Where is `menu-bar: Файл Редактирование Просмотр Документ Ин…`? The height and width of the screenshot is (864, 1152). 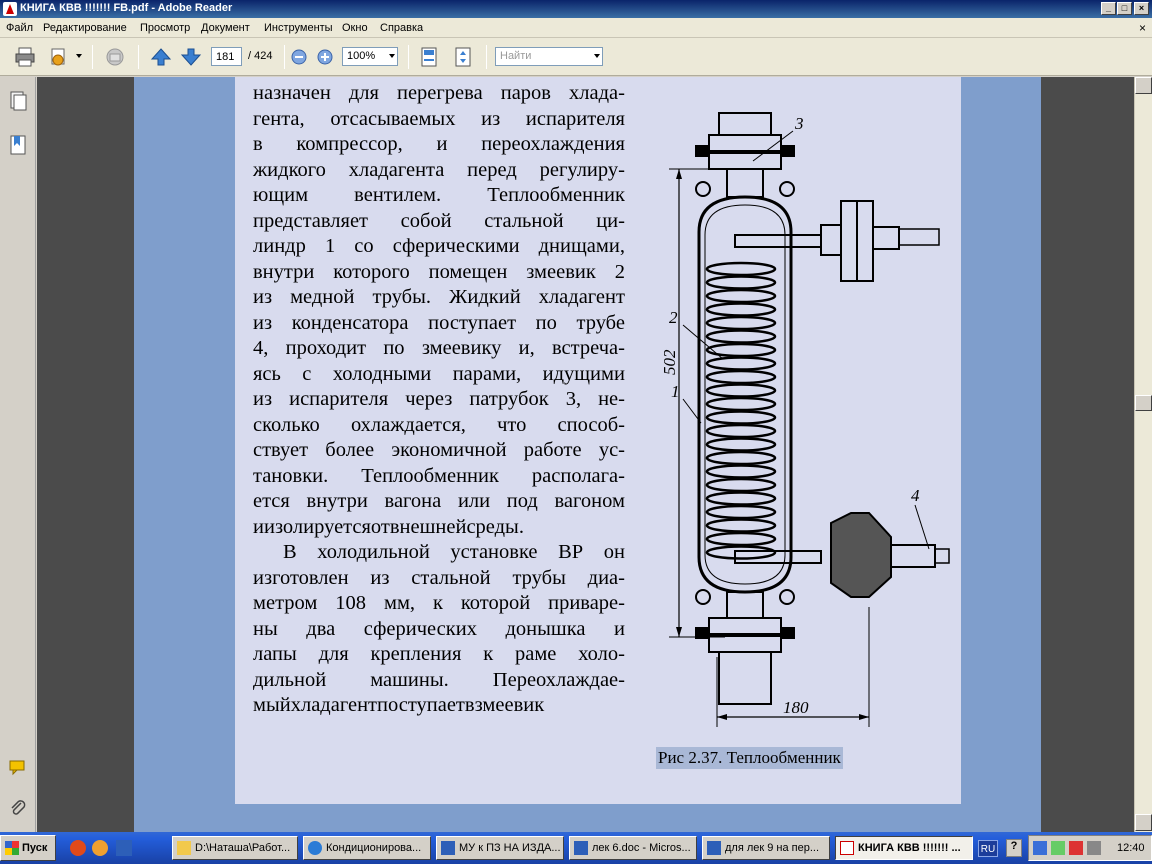
menu-bar: Файл Редактирование Просмотр Документ Ин… is located at coordinates (576, 28).